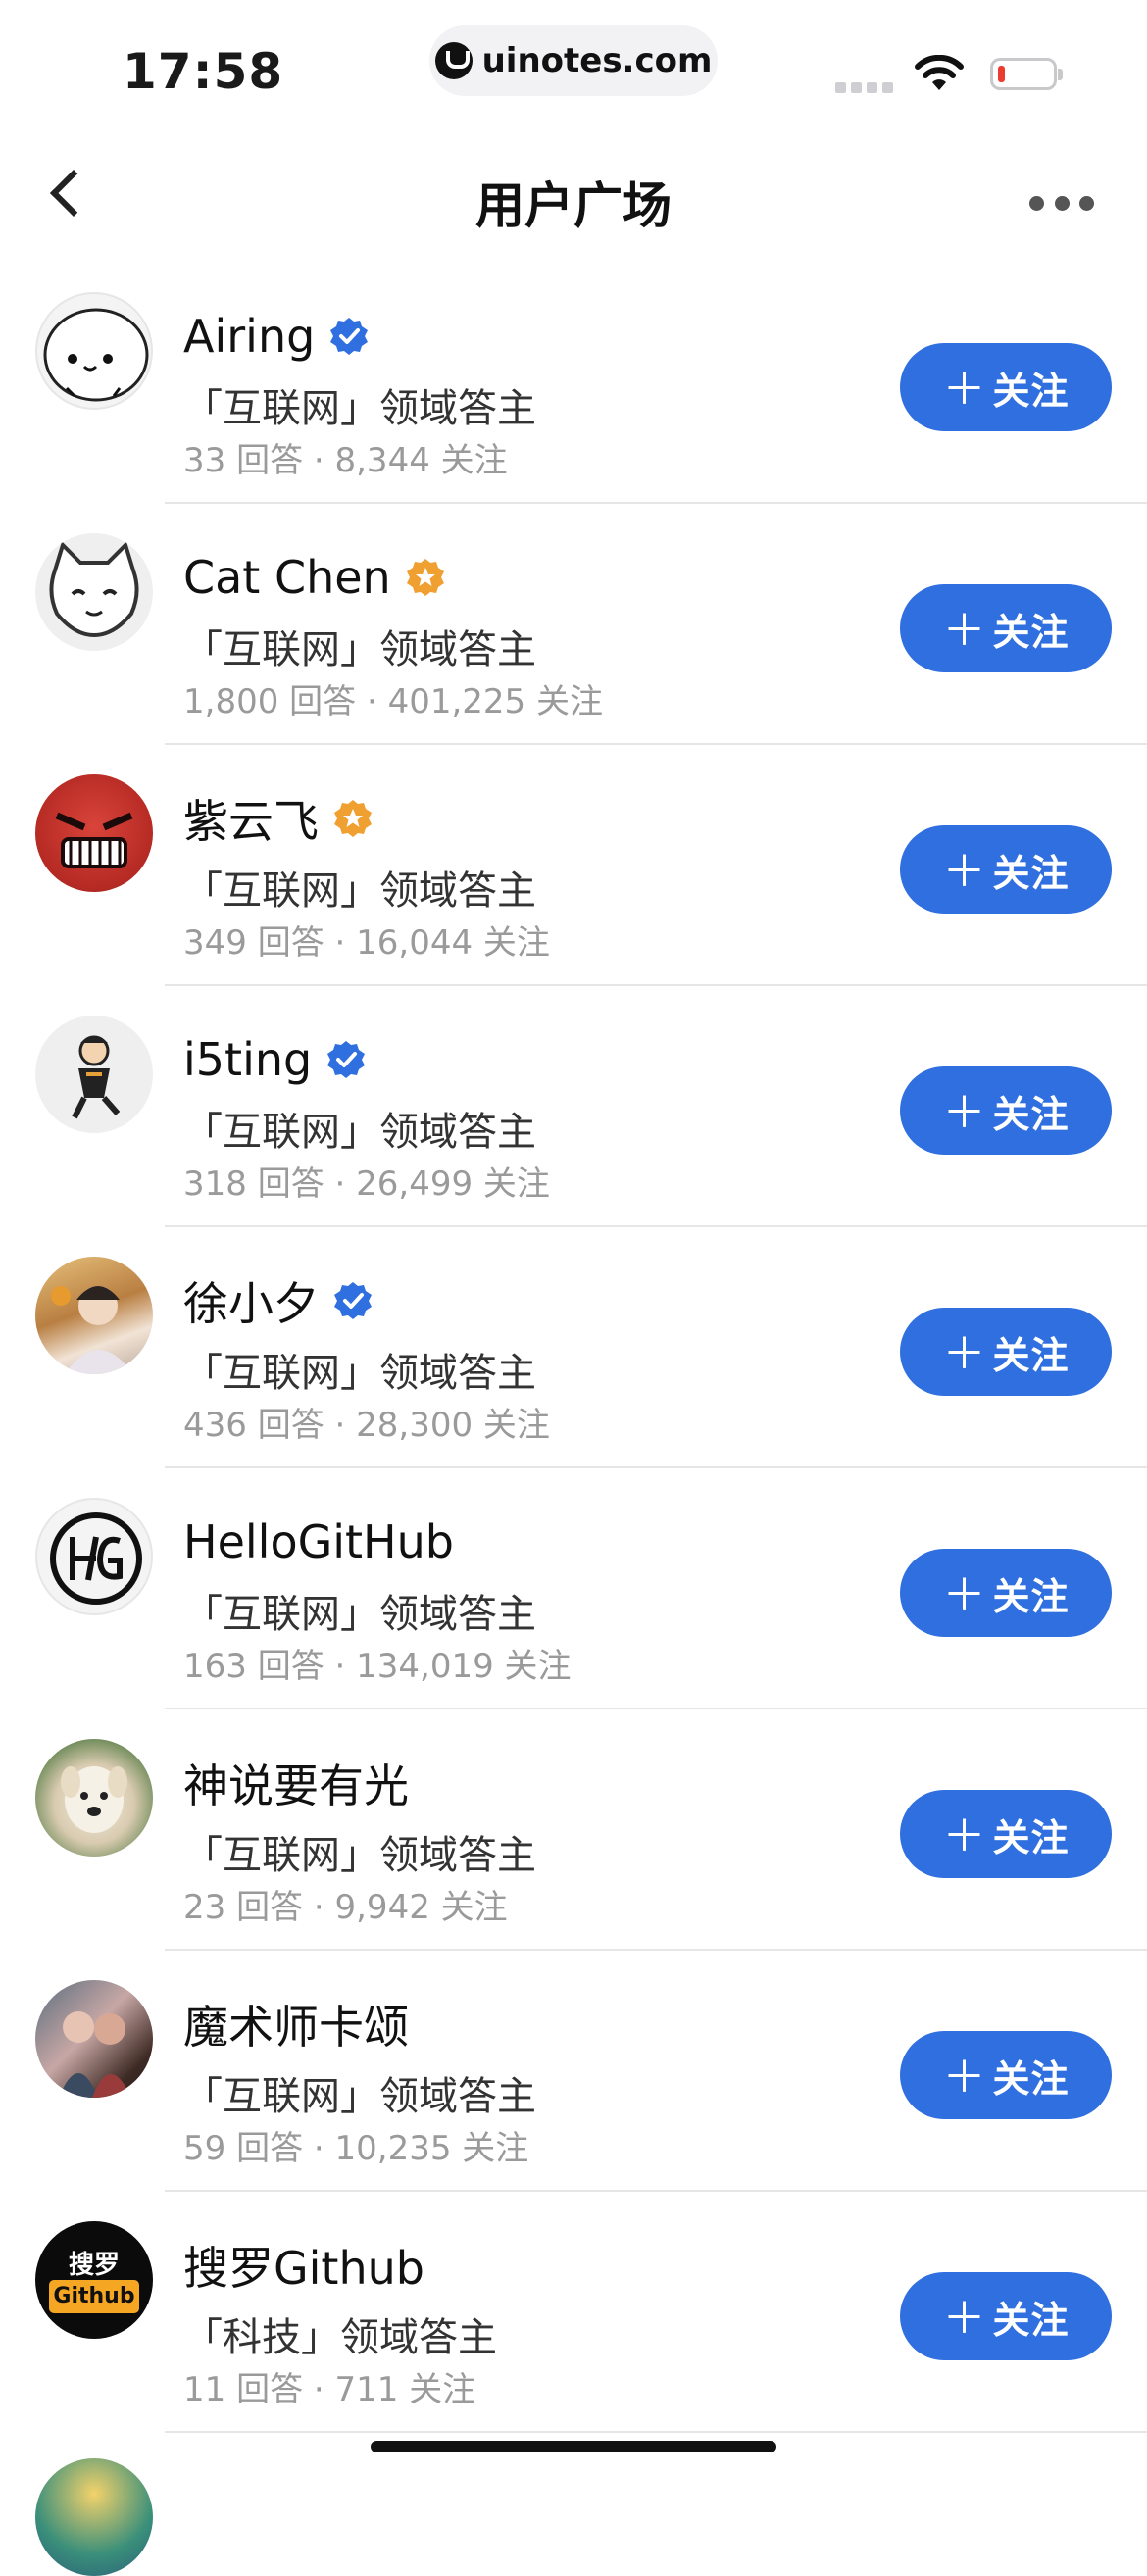 The width and height of the screenshot is (1147, 2576). Describe the element at coordinates (573, 383) in the screenshot. I see `list-item: Airing 「互联网」领域答主 33 回答 · 8,344 关注 ＋ 关注` at that location.